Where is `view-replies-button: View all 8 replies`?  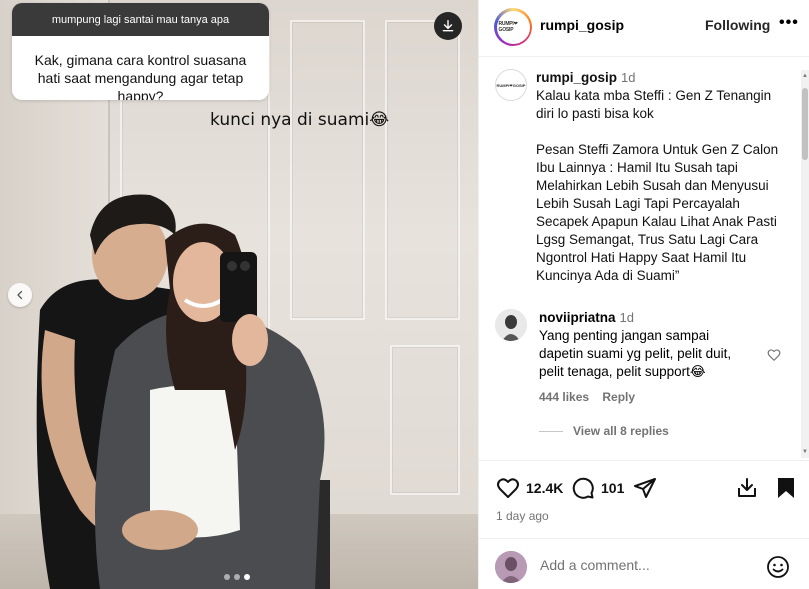 view-replies-button: View all 8 replies is located at coordinates (604, 431).